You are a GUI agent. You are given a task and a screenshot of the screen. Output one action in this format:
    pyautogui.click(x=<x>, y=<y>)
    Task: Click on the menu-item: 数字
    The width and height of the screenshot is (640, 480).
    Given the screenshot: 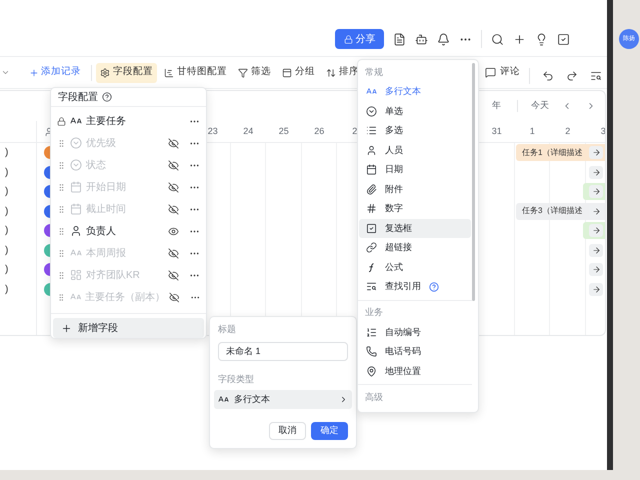 What is the action you would take?
    pyautogui.click(x=415, y=208)
    